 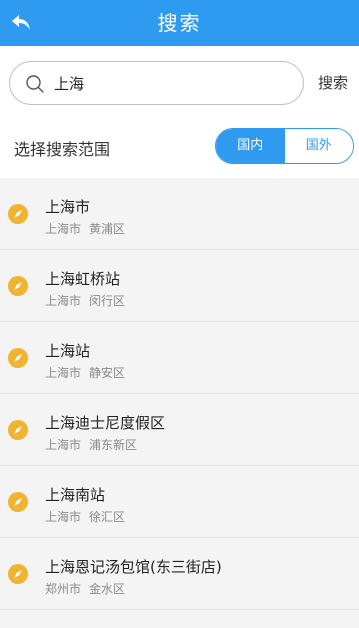 What do you see at coordinates (107, 229) in the screenshot?
I see `result-district: 黄浦区` at bounding box center [107, 229].